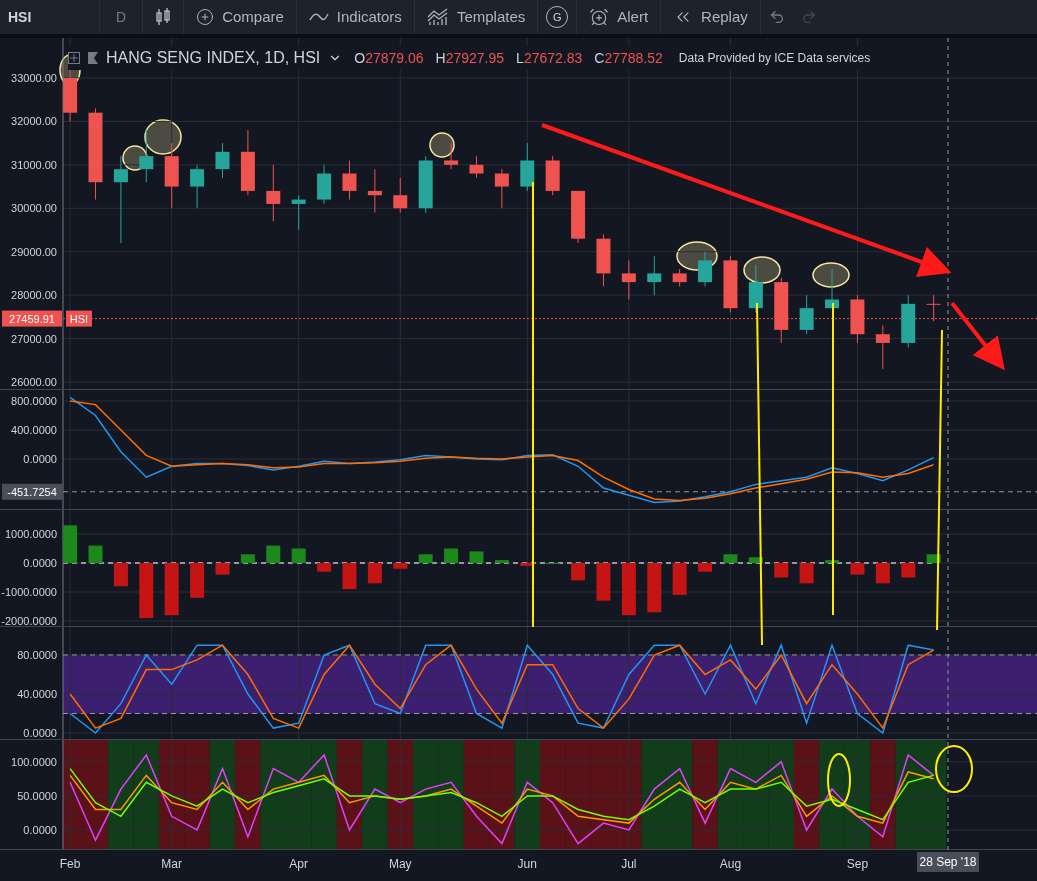  I want to click on value-tag: -451.7254, so click(32, 491).